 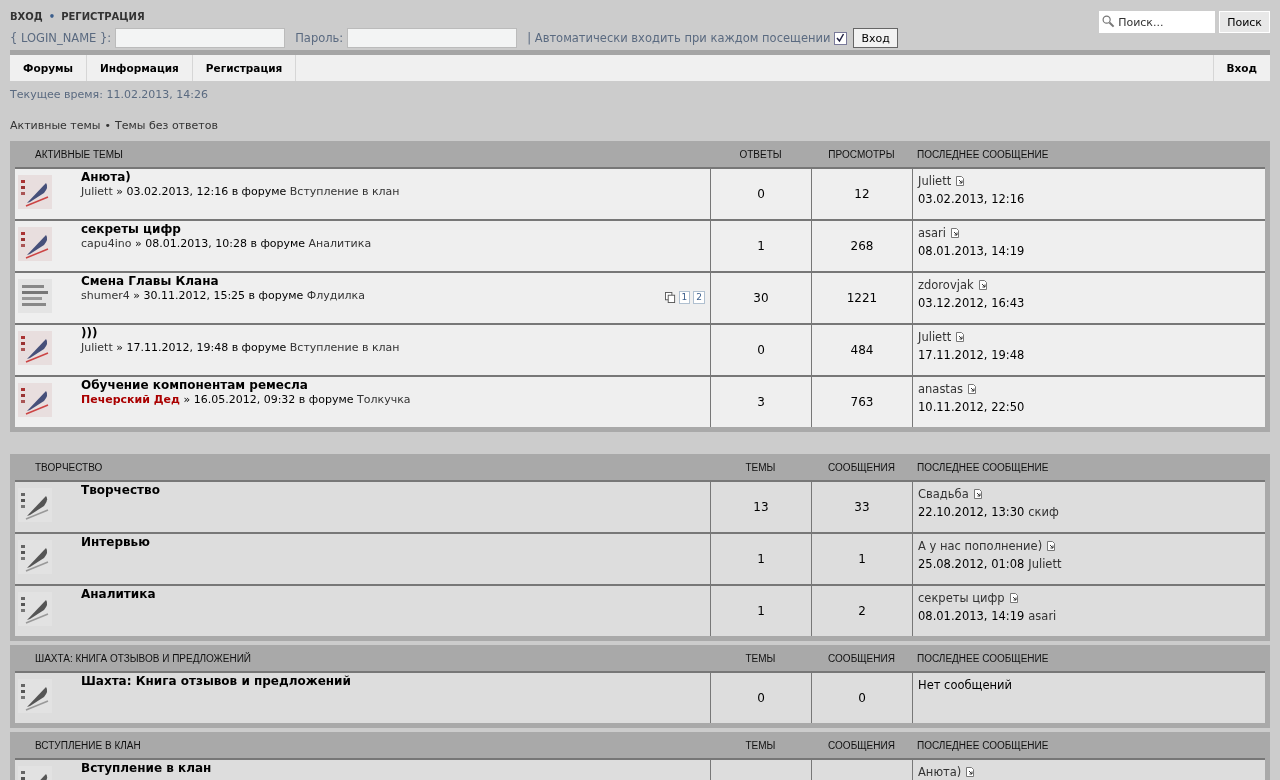 I want to click on quick-link: Активные темы, so click(x=55, y=125).